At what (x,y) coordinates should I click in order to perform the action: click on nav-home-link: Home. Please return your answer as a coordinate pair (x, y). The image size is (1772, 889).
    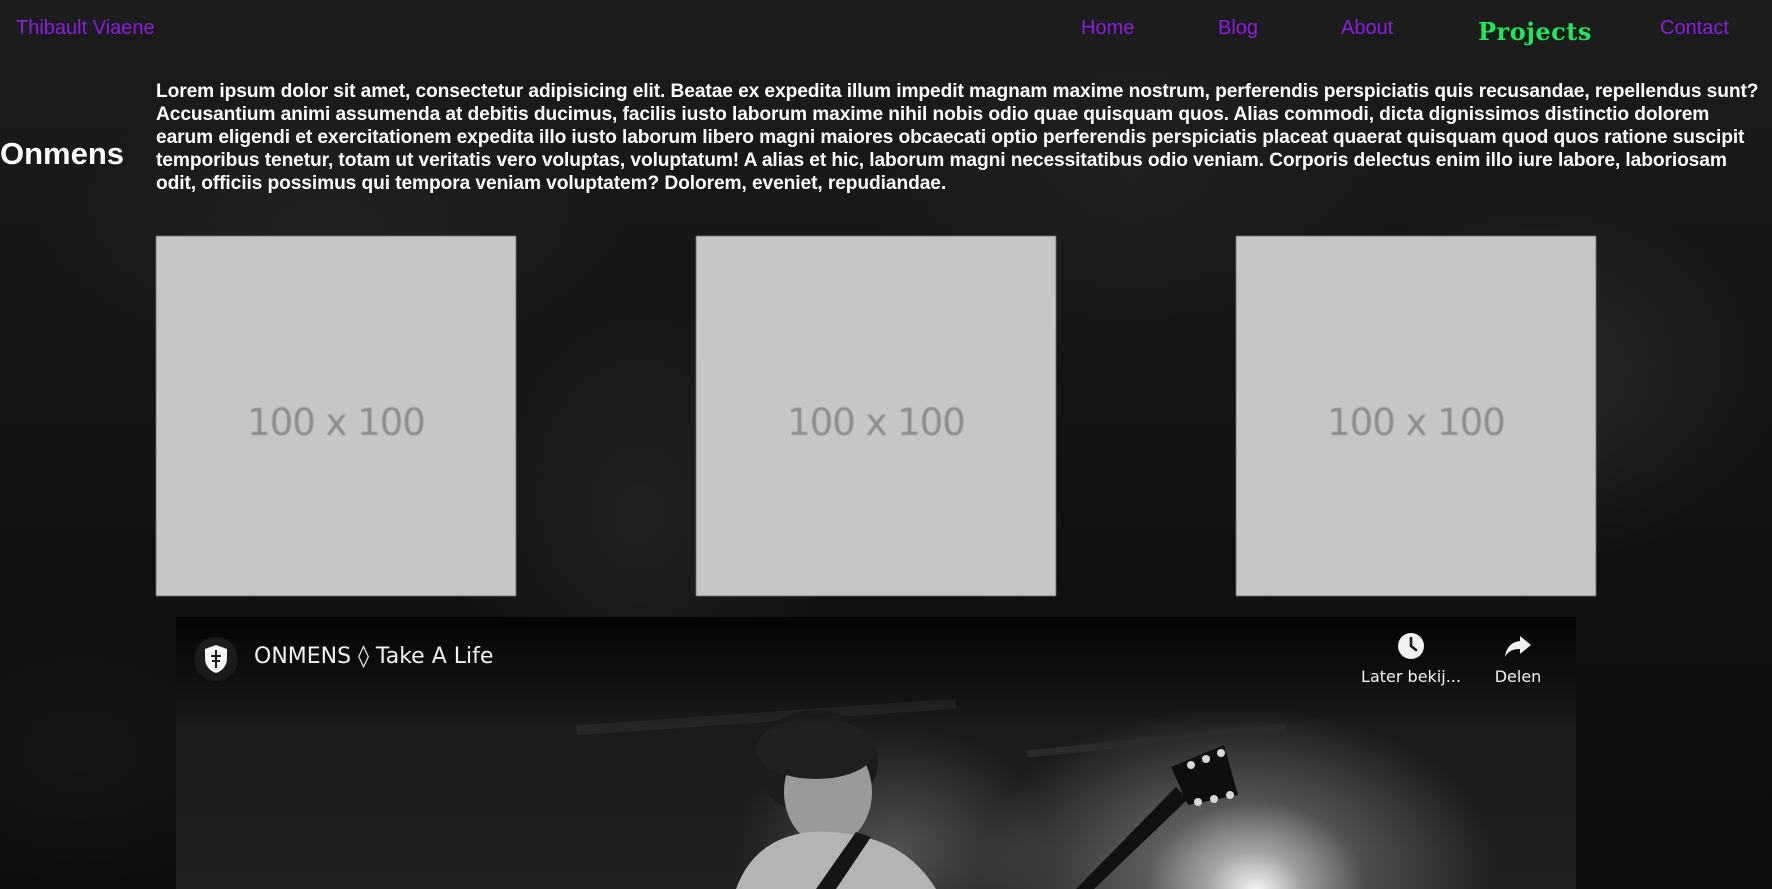
    Looking at the image, I should click on (1107, 28).